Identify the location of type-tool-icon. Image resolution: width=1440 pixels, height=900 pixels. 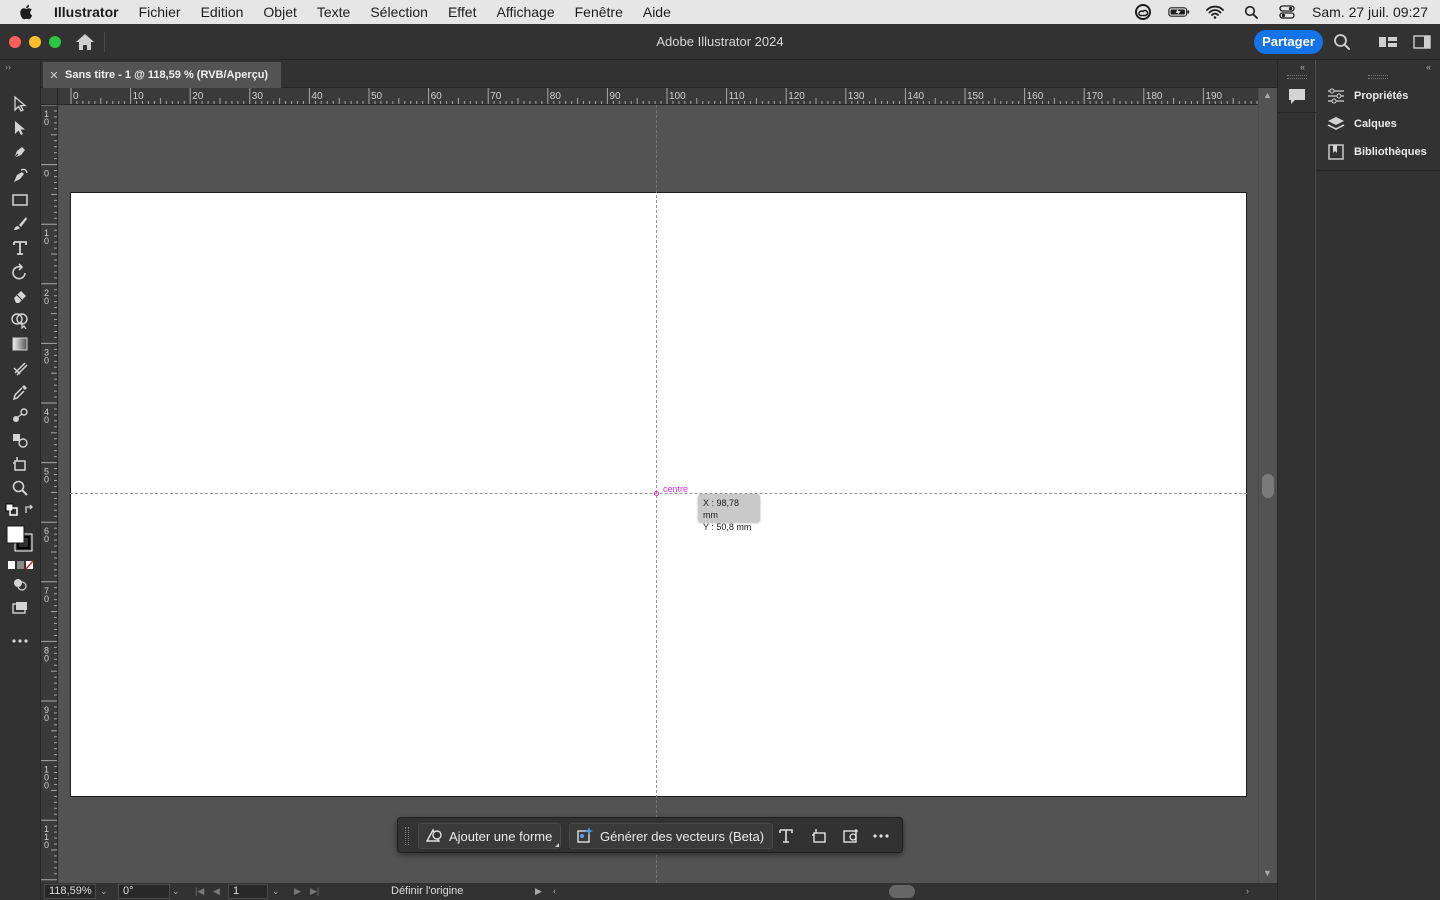
(20, 248).